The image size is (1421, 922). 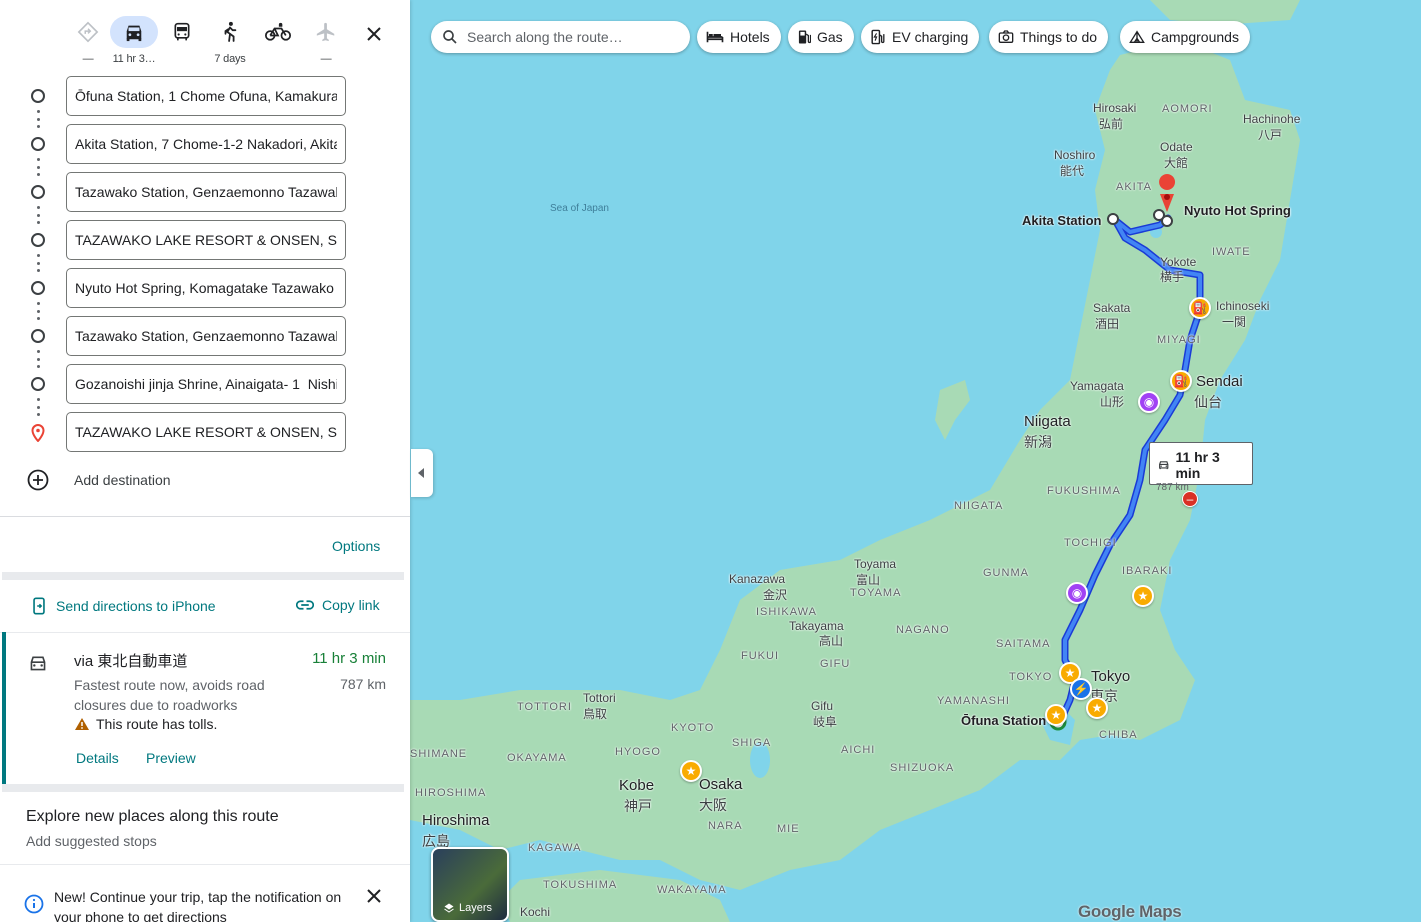 I want to click on mode-best-time: —, so click(x=88, y=59).